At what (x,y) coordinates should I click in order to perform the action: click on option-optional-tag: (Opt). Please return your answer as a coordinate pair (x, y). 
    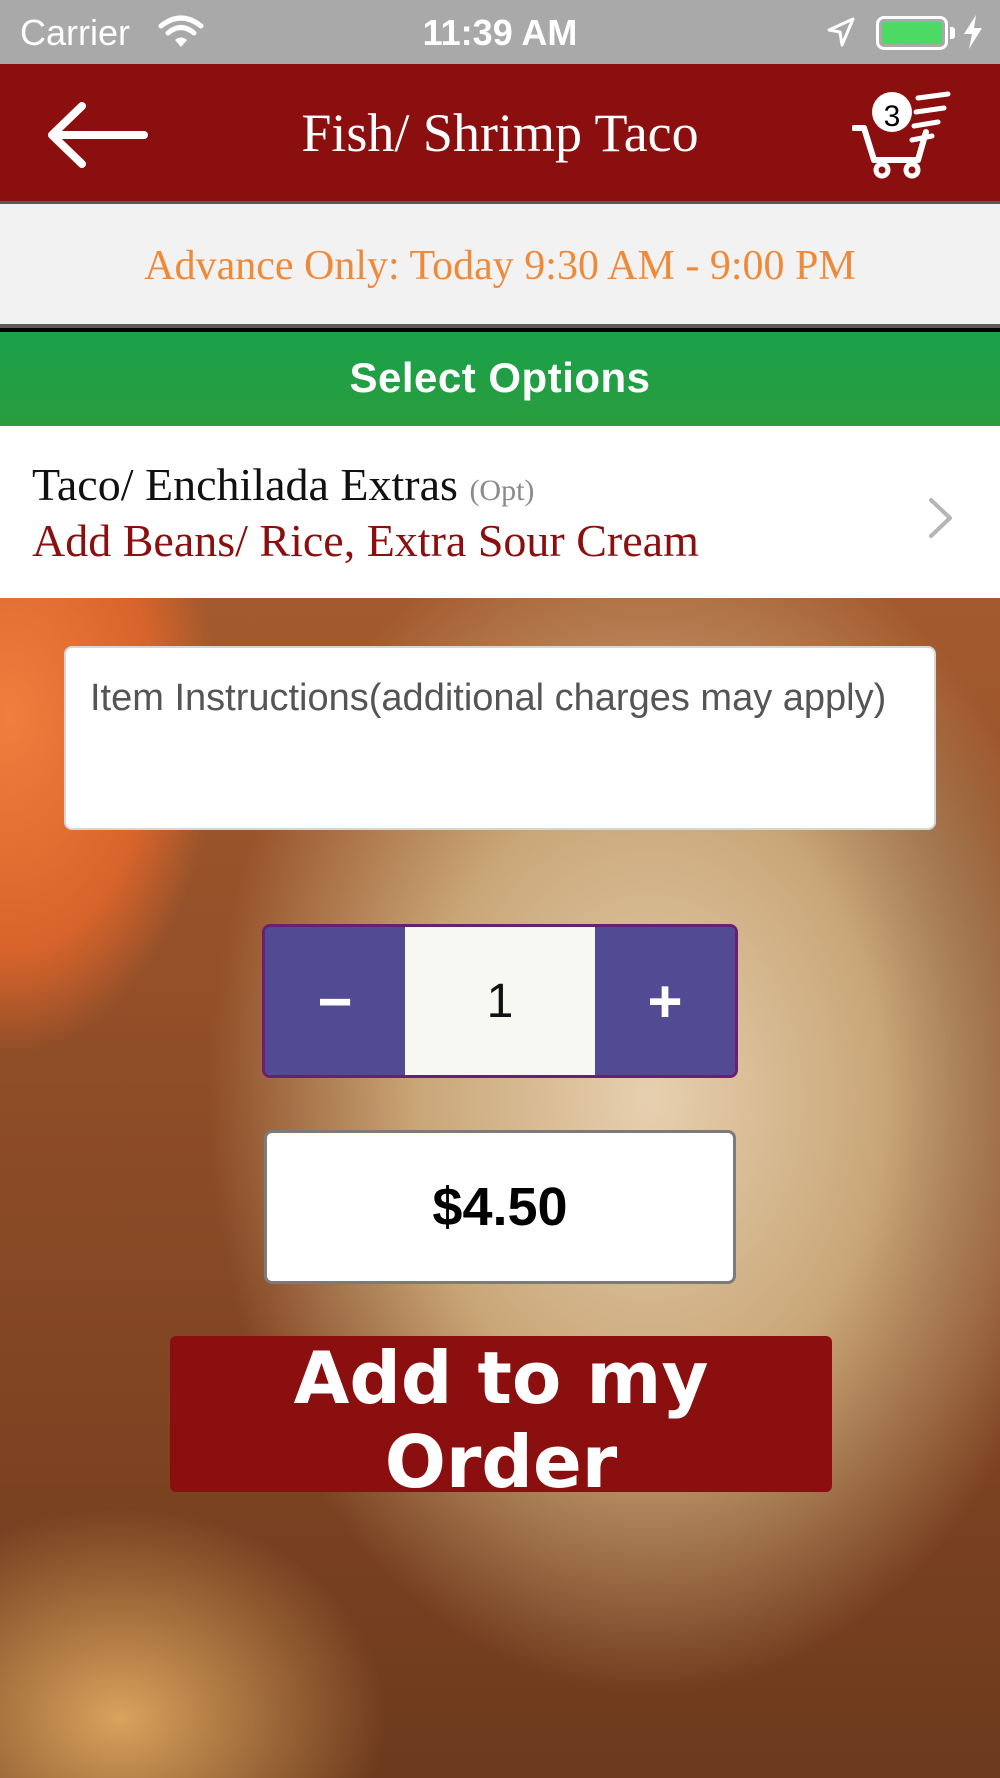
    Looking at the image, I should click on (502, 490).